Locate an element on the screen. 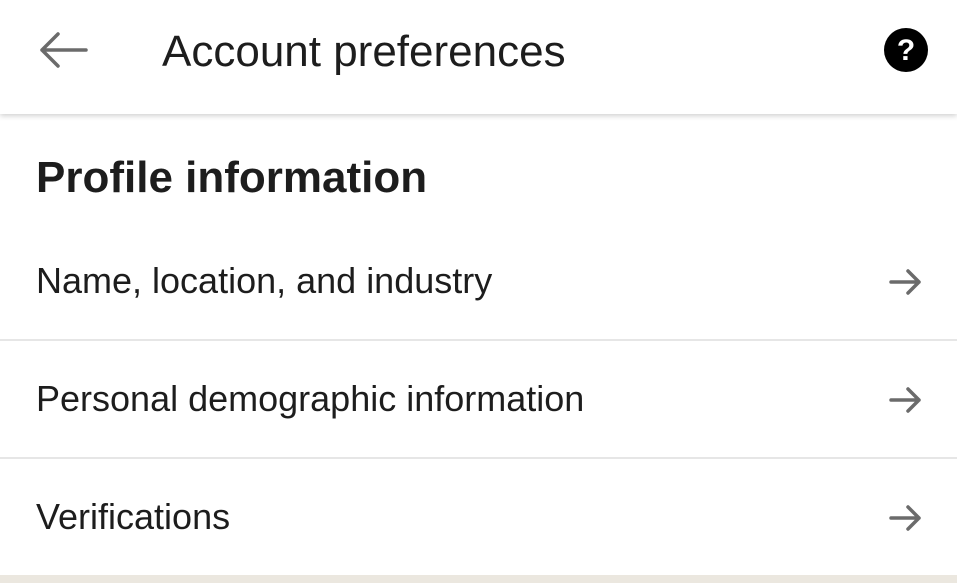  arrow-left-icon is located at coordinates (62, 52).